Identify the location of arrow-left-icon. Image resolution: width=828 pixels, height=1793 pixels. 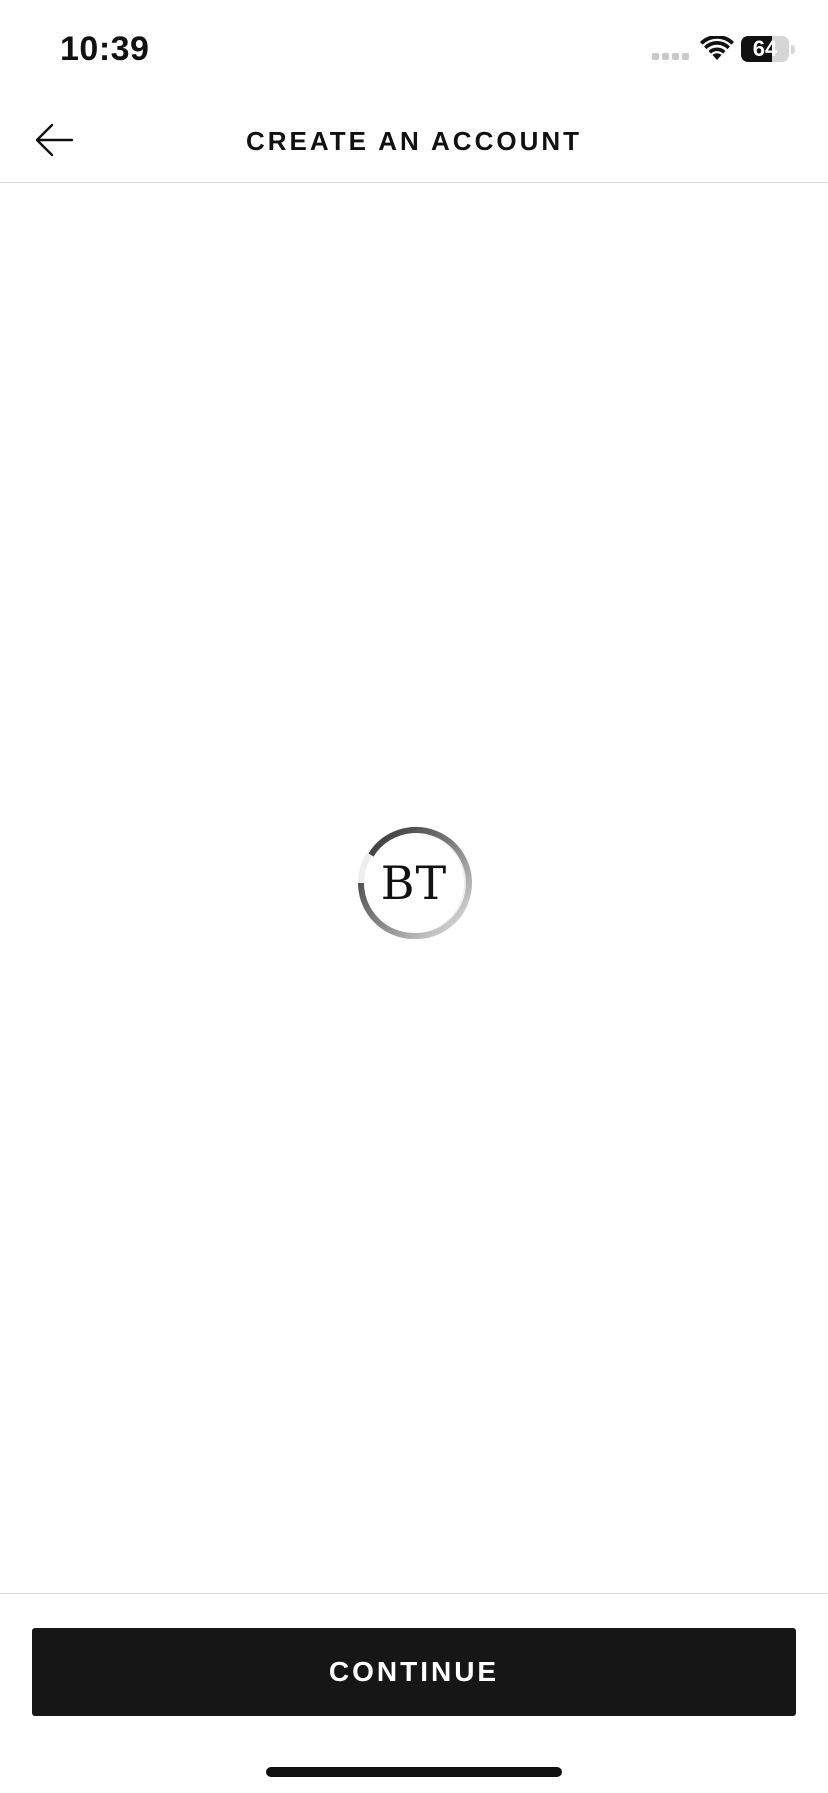
(54, 140).